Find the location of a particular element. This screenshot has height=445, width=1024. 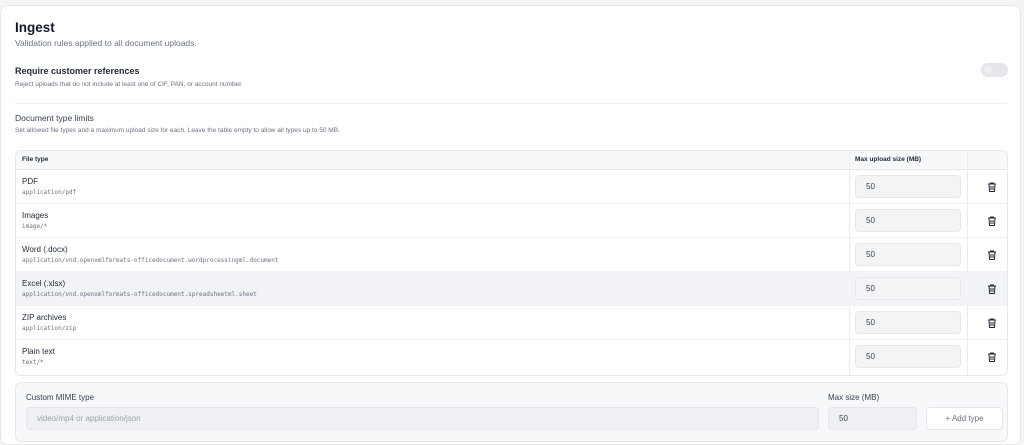

file-type-mime: image/* is located at coordinates (35, 226).